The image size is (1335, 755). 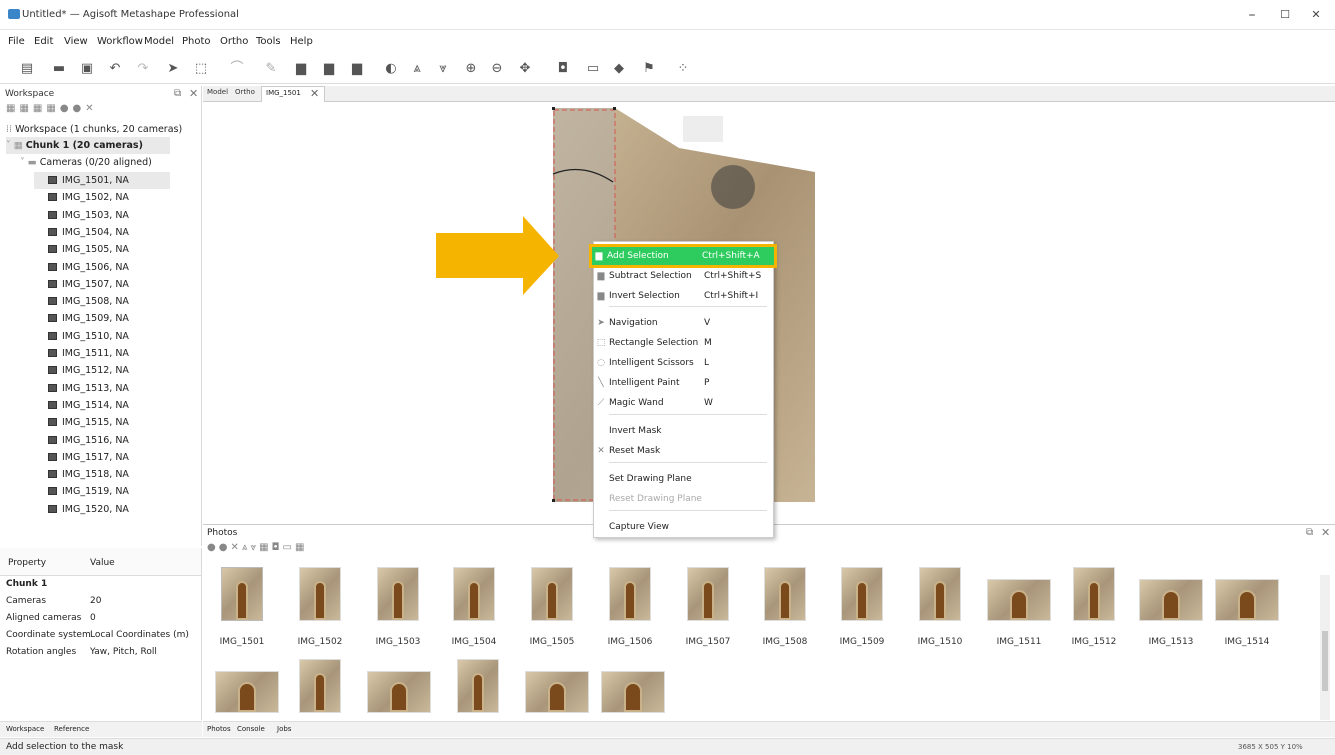 I want to click on intersect-selection-icon: ▆, so click(x=357, y=69).